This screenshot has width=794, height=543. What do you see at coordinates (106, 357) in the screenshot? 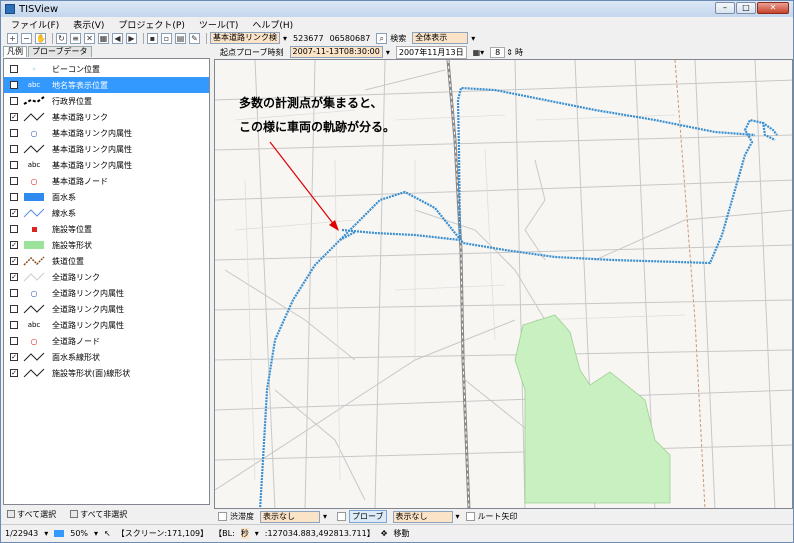
I see `legend-row: ✓ 面水系線形状` at bounding box center [106, 357].